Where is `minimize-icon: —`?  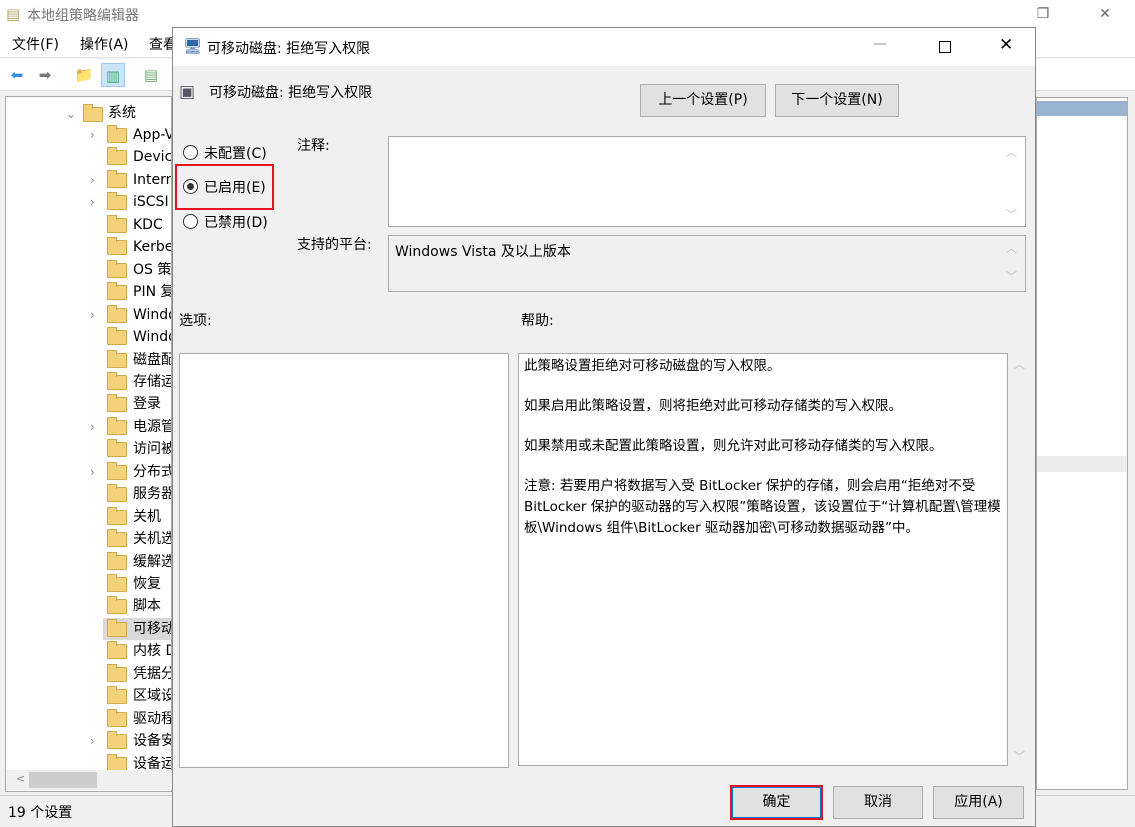 minimize-icon: — is located at coordinates (880, 44).